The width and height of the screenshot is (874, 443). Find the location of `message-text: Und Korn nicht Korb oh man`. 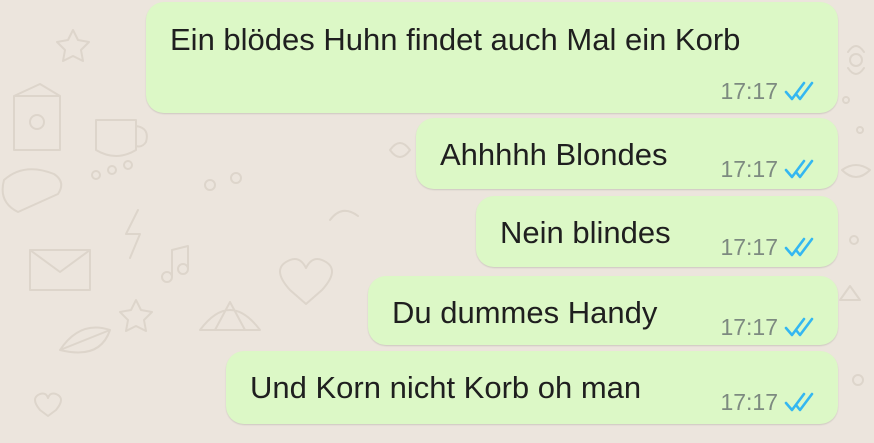

message-text: Und Korn nicht Korb oh man is located at coordinates (446, 387).